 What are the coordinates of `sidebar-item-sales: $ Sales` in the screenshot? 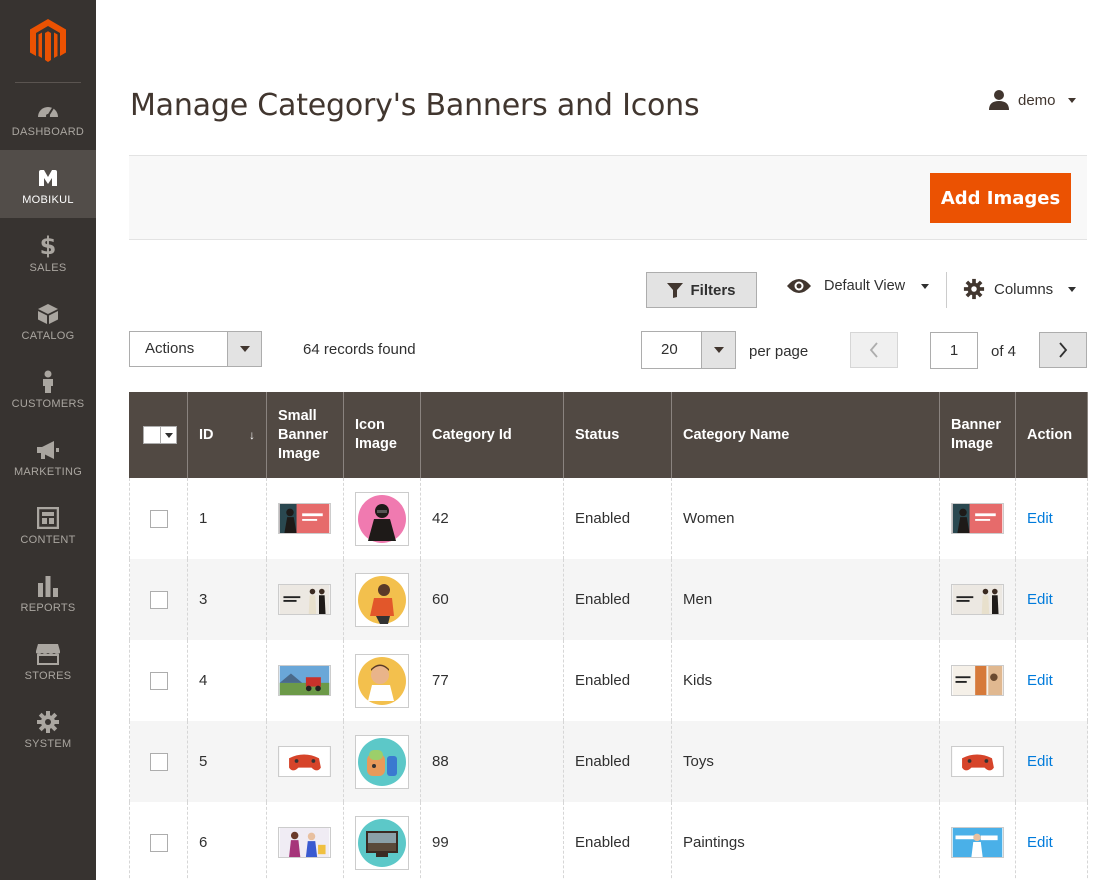 It's located at (48, 252).